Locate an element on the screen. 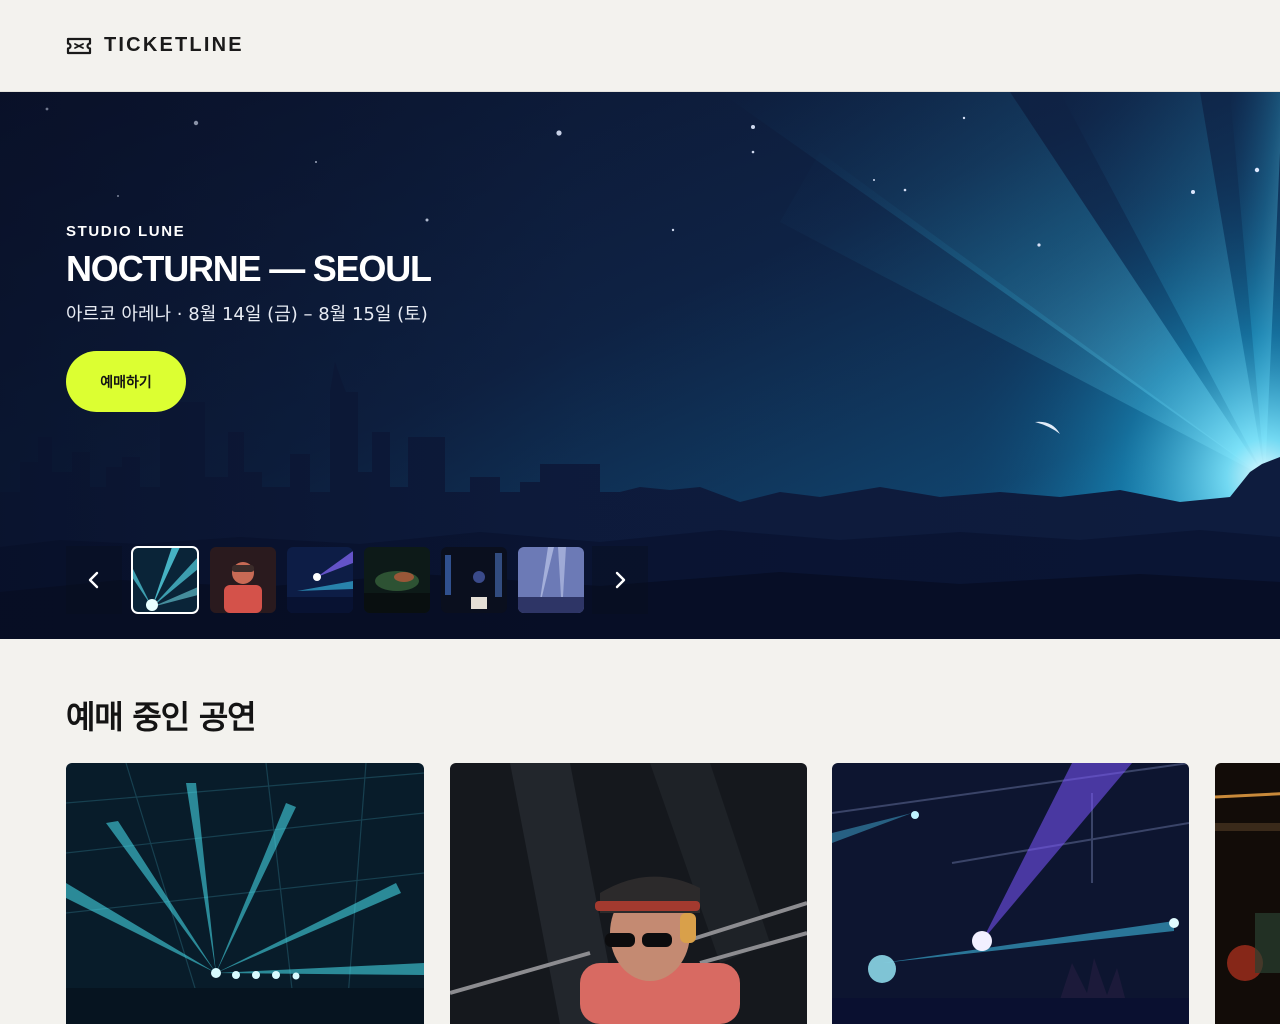 This screenshot has height=1024, width=1280. carousel-thumbnail-hazy-stage is located at coordinates (551, 580).